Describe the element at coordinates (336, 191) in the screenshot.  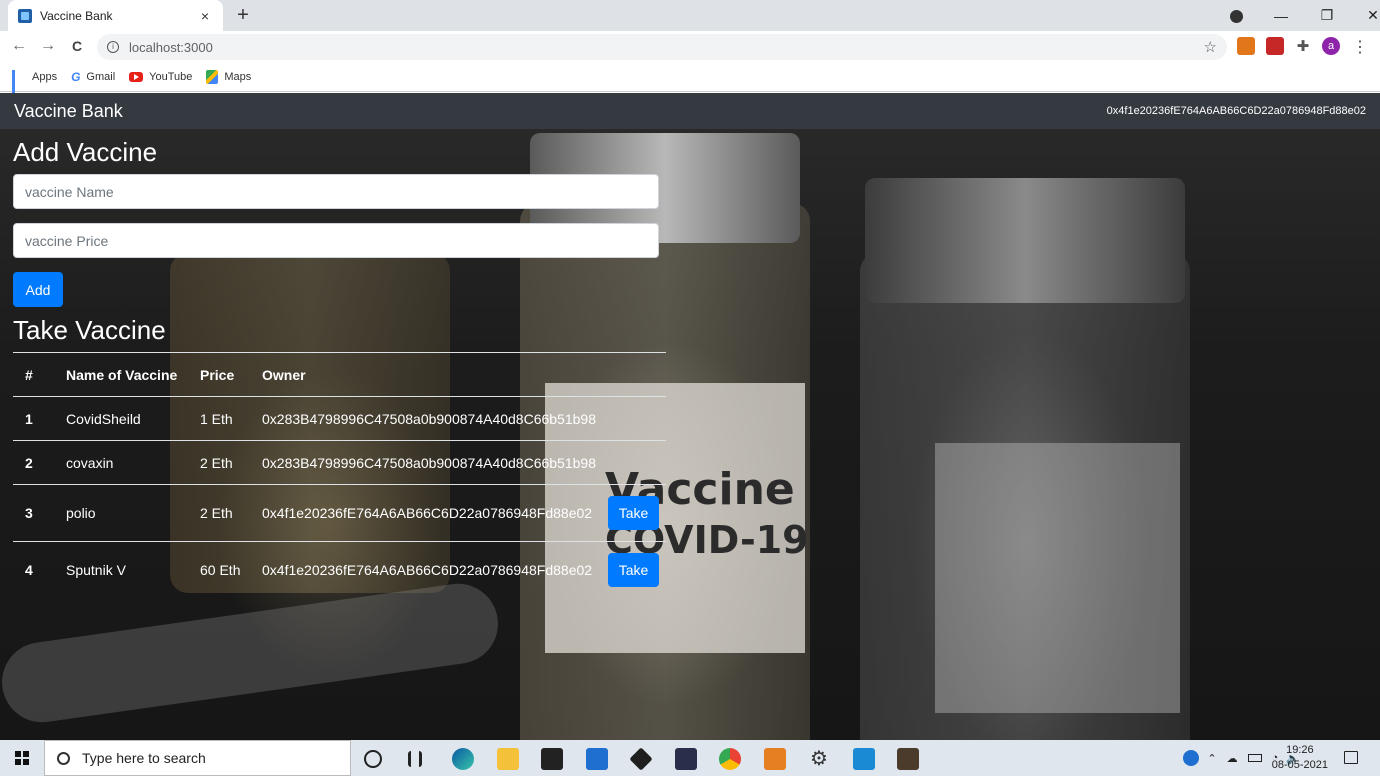
I see `vaccine-name-input` at that location.